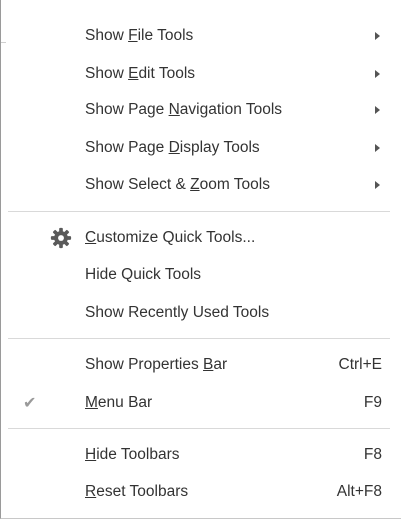 This screenshot has height=519, width=401. Describe the element at coordinates (143, 274) in the screenshot. I see `menu-item-label: Hide Quick Tools` at that location.